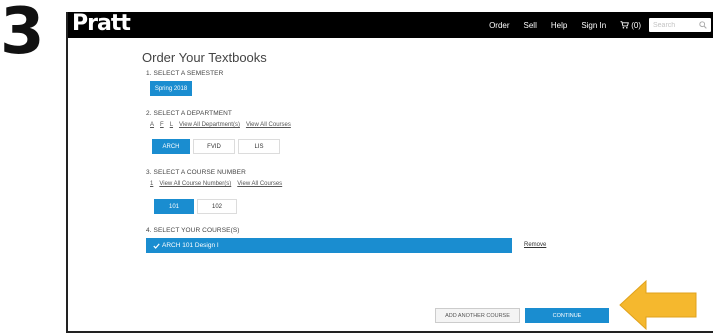 Image resolution: width=713 pixels, height=333 pixels. I want to click on department-option-lis: LIS, so click(259, 146).